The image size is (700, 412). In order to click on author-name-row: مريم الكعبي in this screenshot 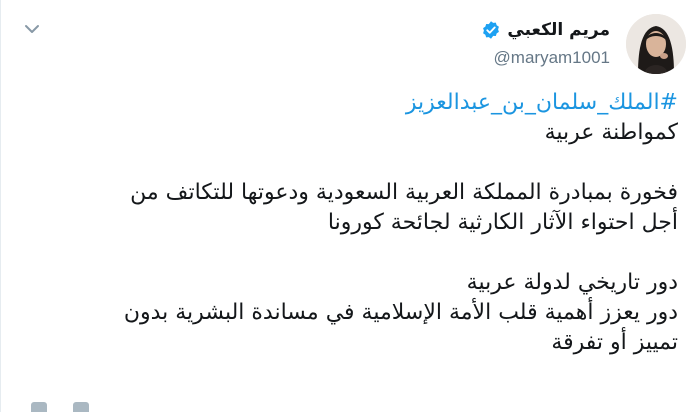, I will do `click(545, 30)`.